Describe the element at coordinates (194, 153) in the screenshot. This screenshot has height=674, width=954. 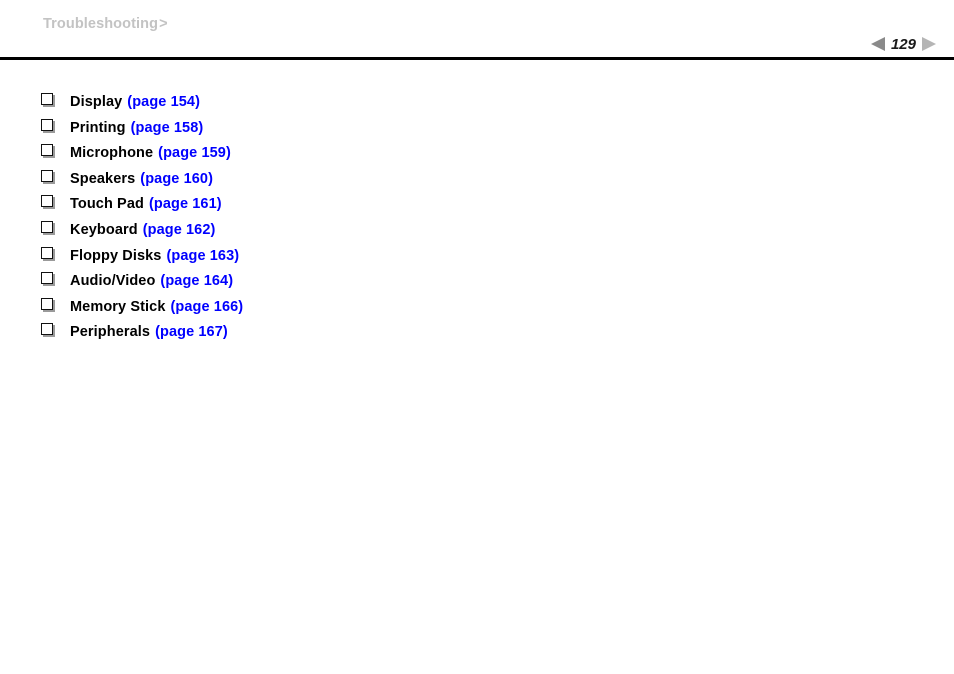
I see `page-link: (page 159)` at that location.